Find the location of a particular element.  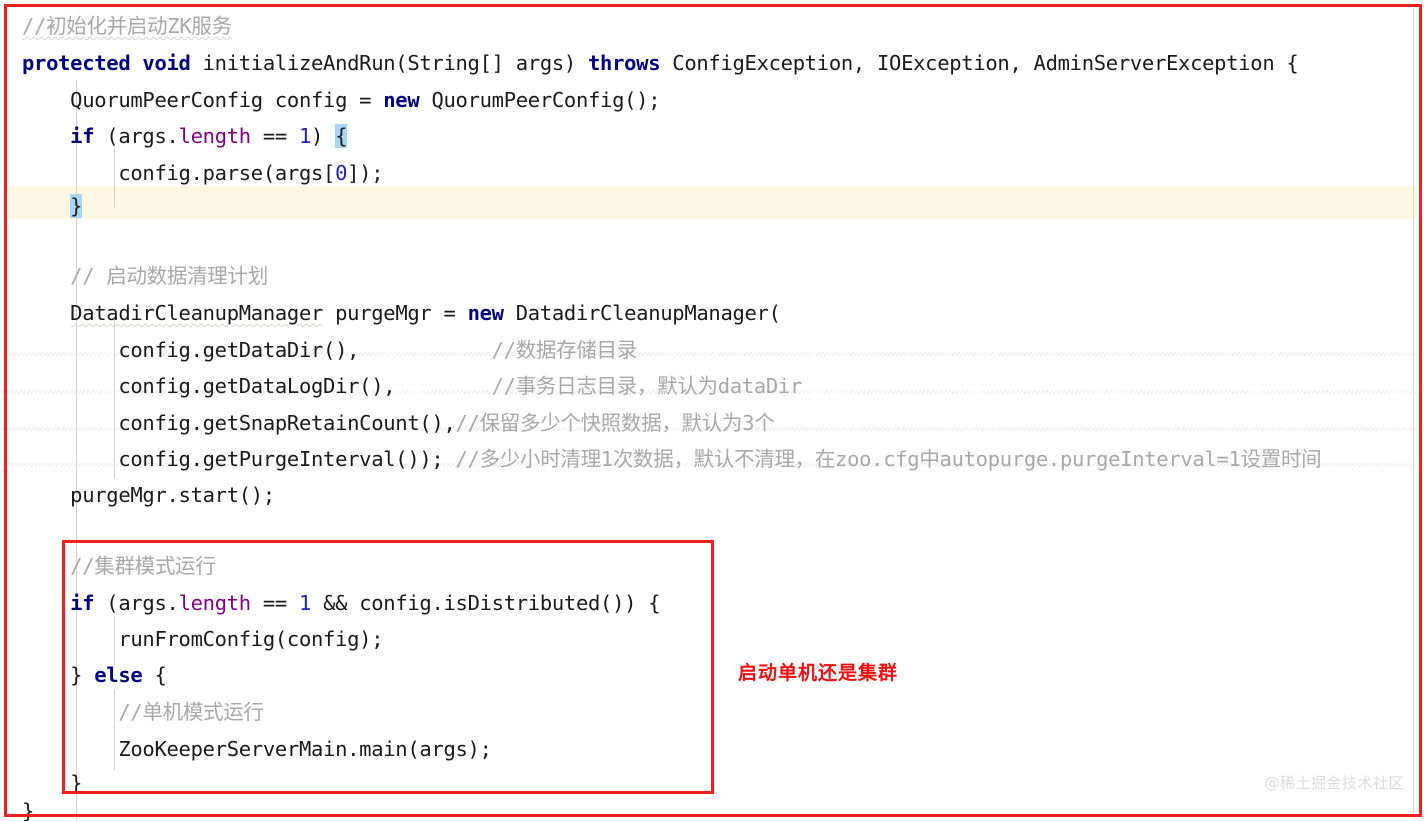

code-token: //单机模式运行 is located at coordinates (143, 712).